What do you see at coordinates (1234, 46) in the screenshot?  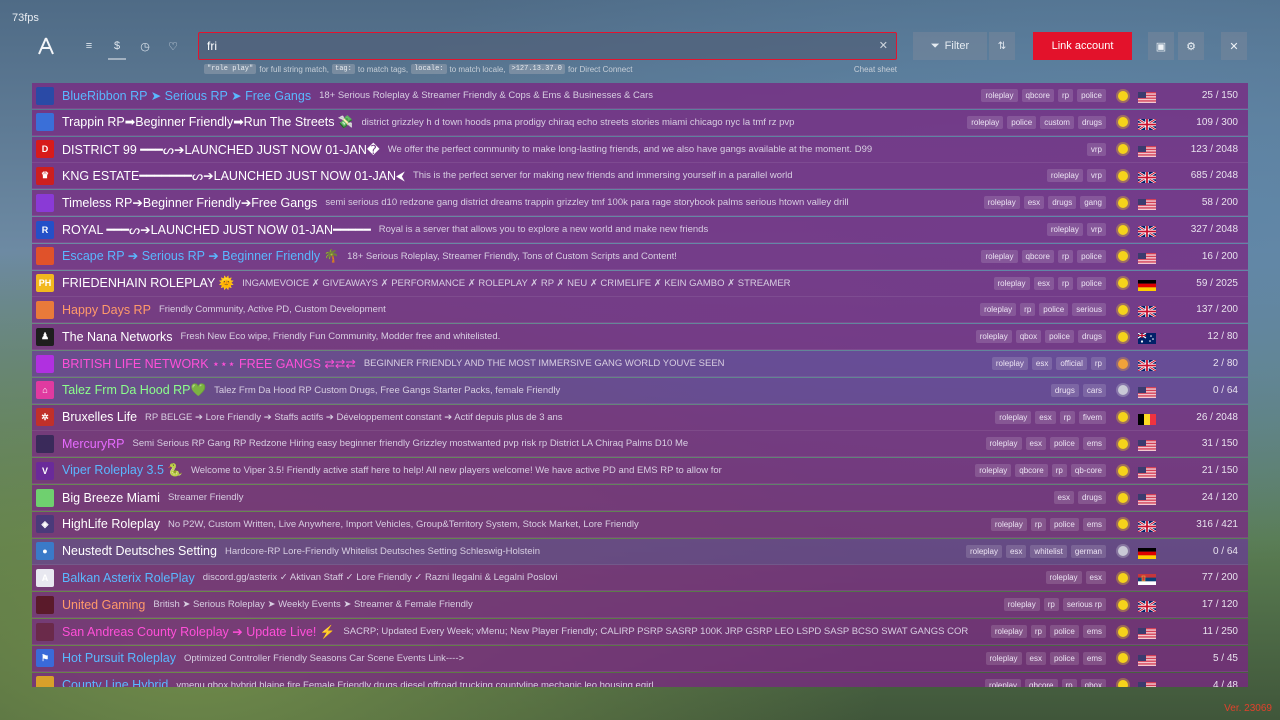 I see `close-button: ✕` at bounding box center [1234, 46].